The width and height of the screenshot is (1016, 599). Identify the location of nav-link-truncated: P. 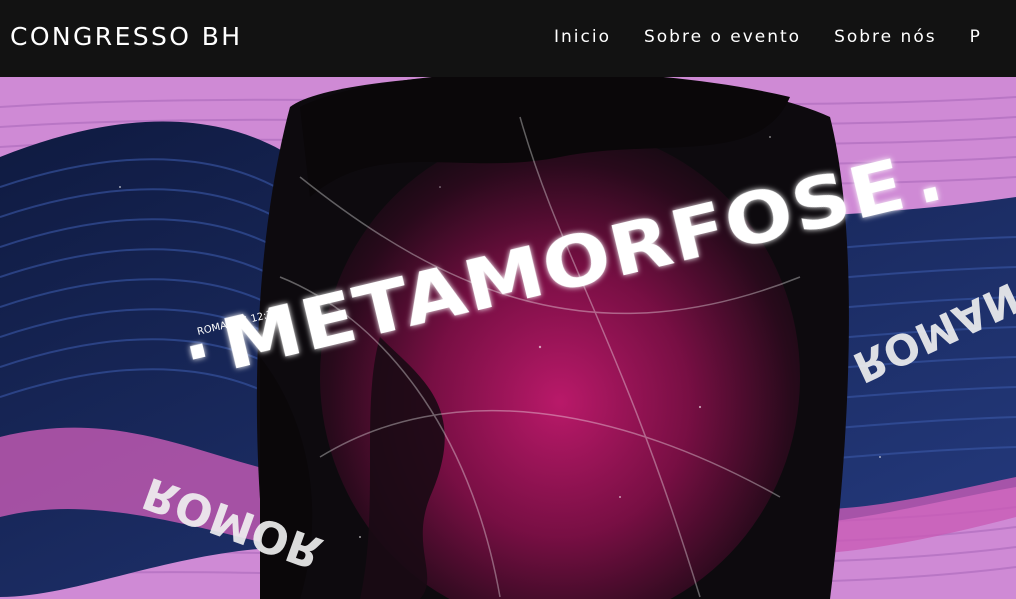
(976, 37).